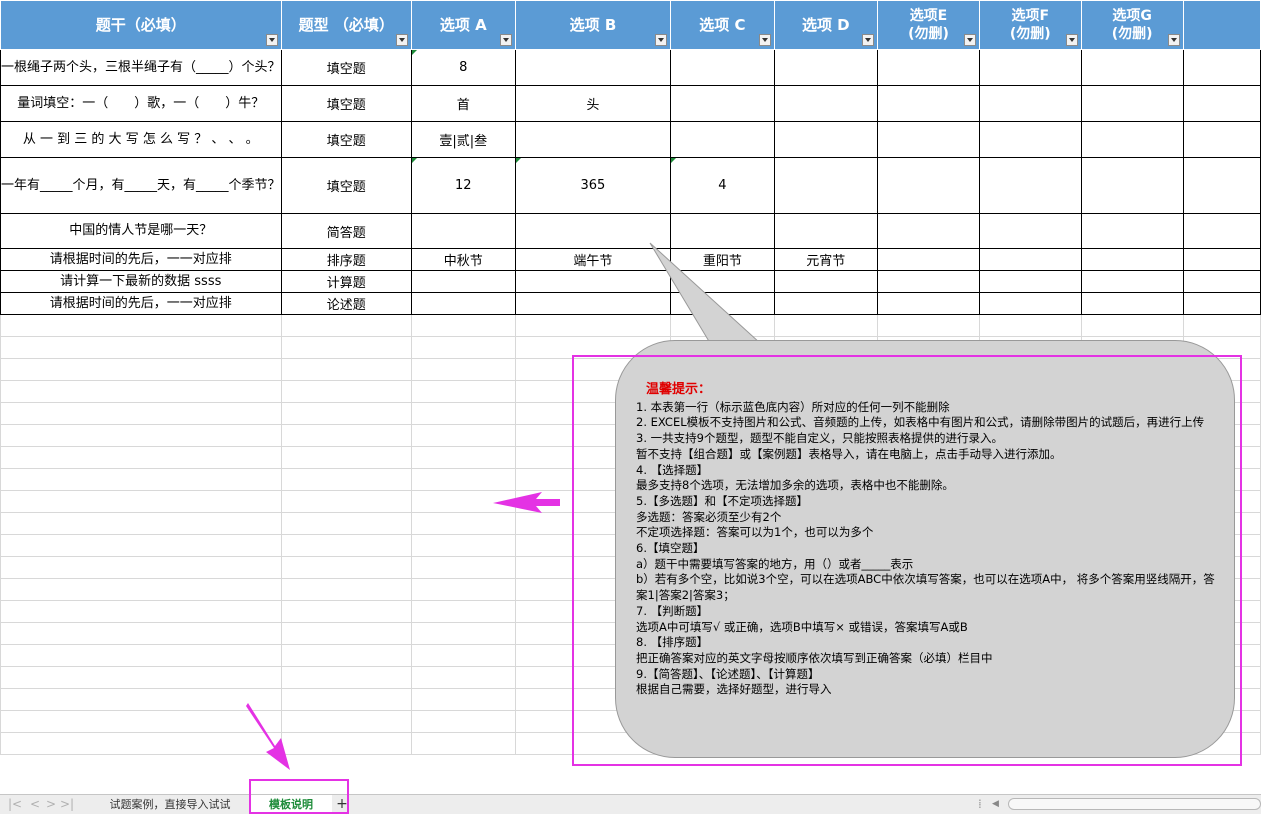 This screenshot has width=1261, height=814. I want to click on cell-option-c: 重阳节, so click(722, 259).